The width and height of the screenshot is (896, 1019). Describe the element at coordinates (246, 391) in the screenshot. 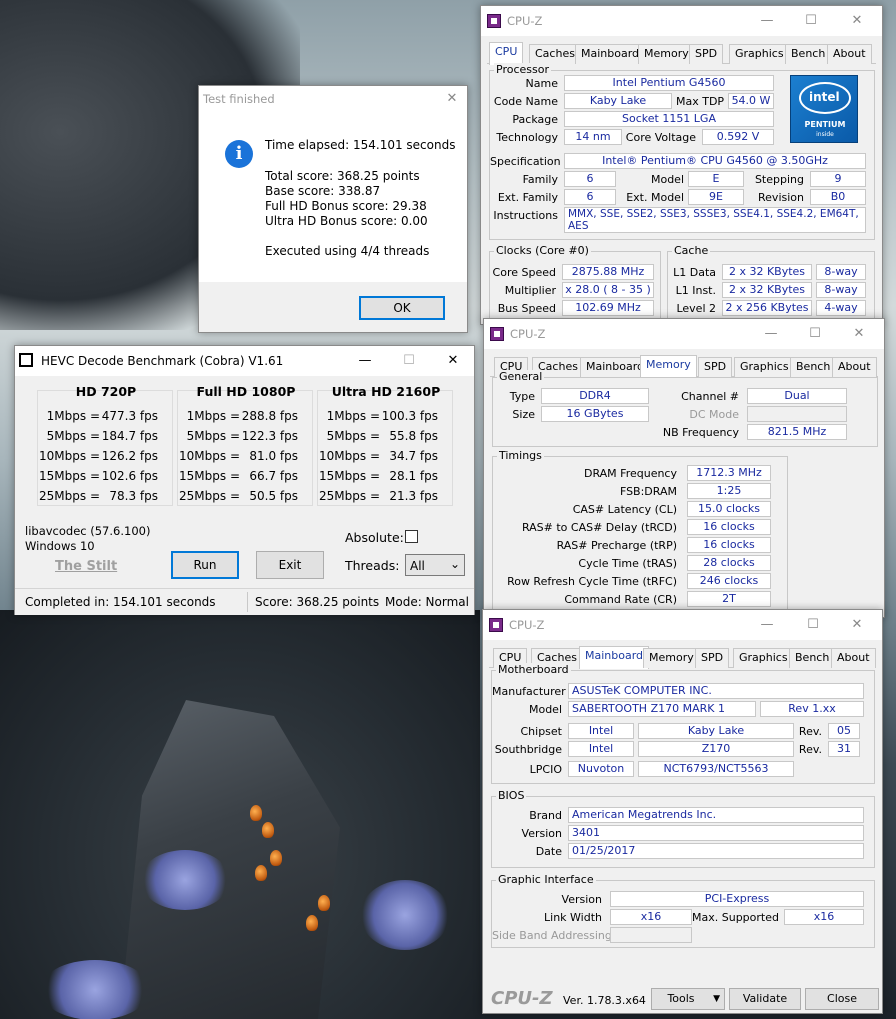

I see `column-header: Full HD 1080P` at that location.